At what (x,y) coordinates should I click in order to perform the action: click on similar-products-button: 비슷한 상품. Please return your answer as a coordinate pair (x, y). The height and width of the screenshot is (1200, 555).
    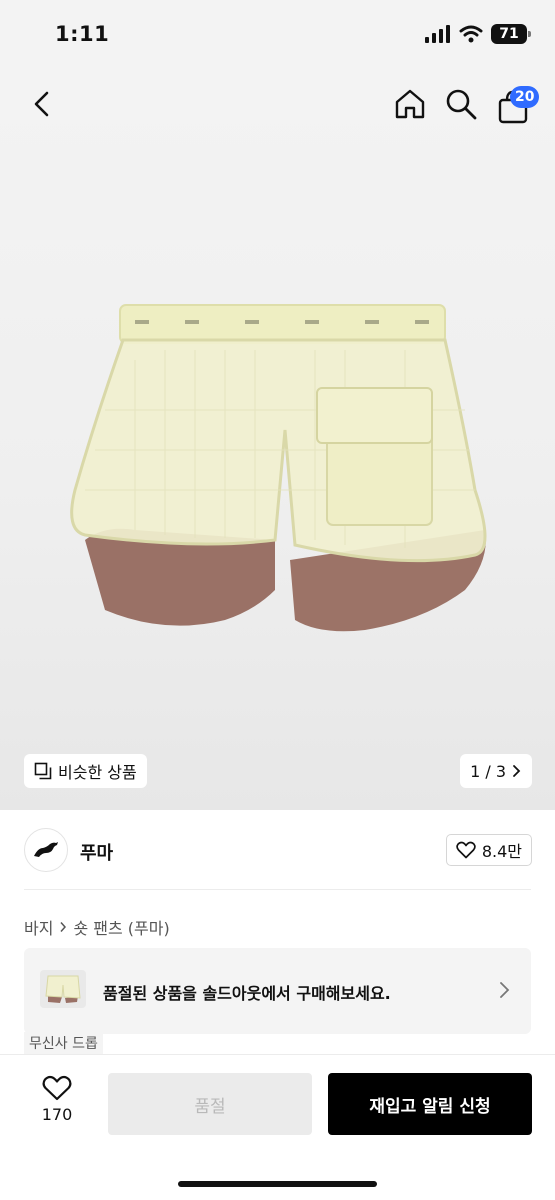
    Looking at the image, I should click on (85, 771).